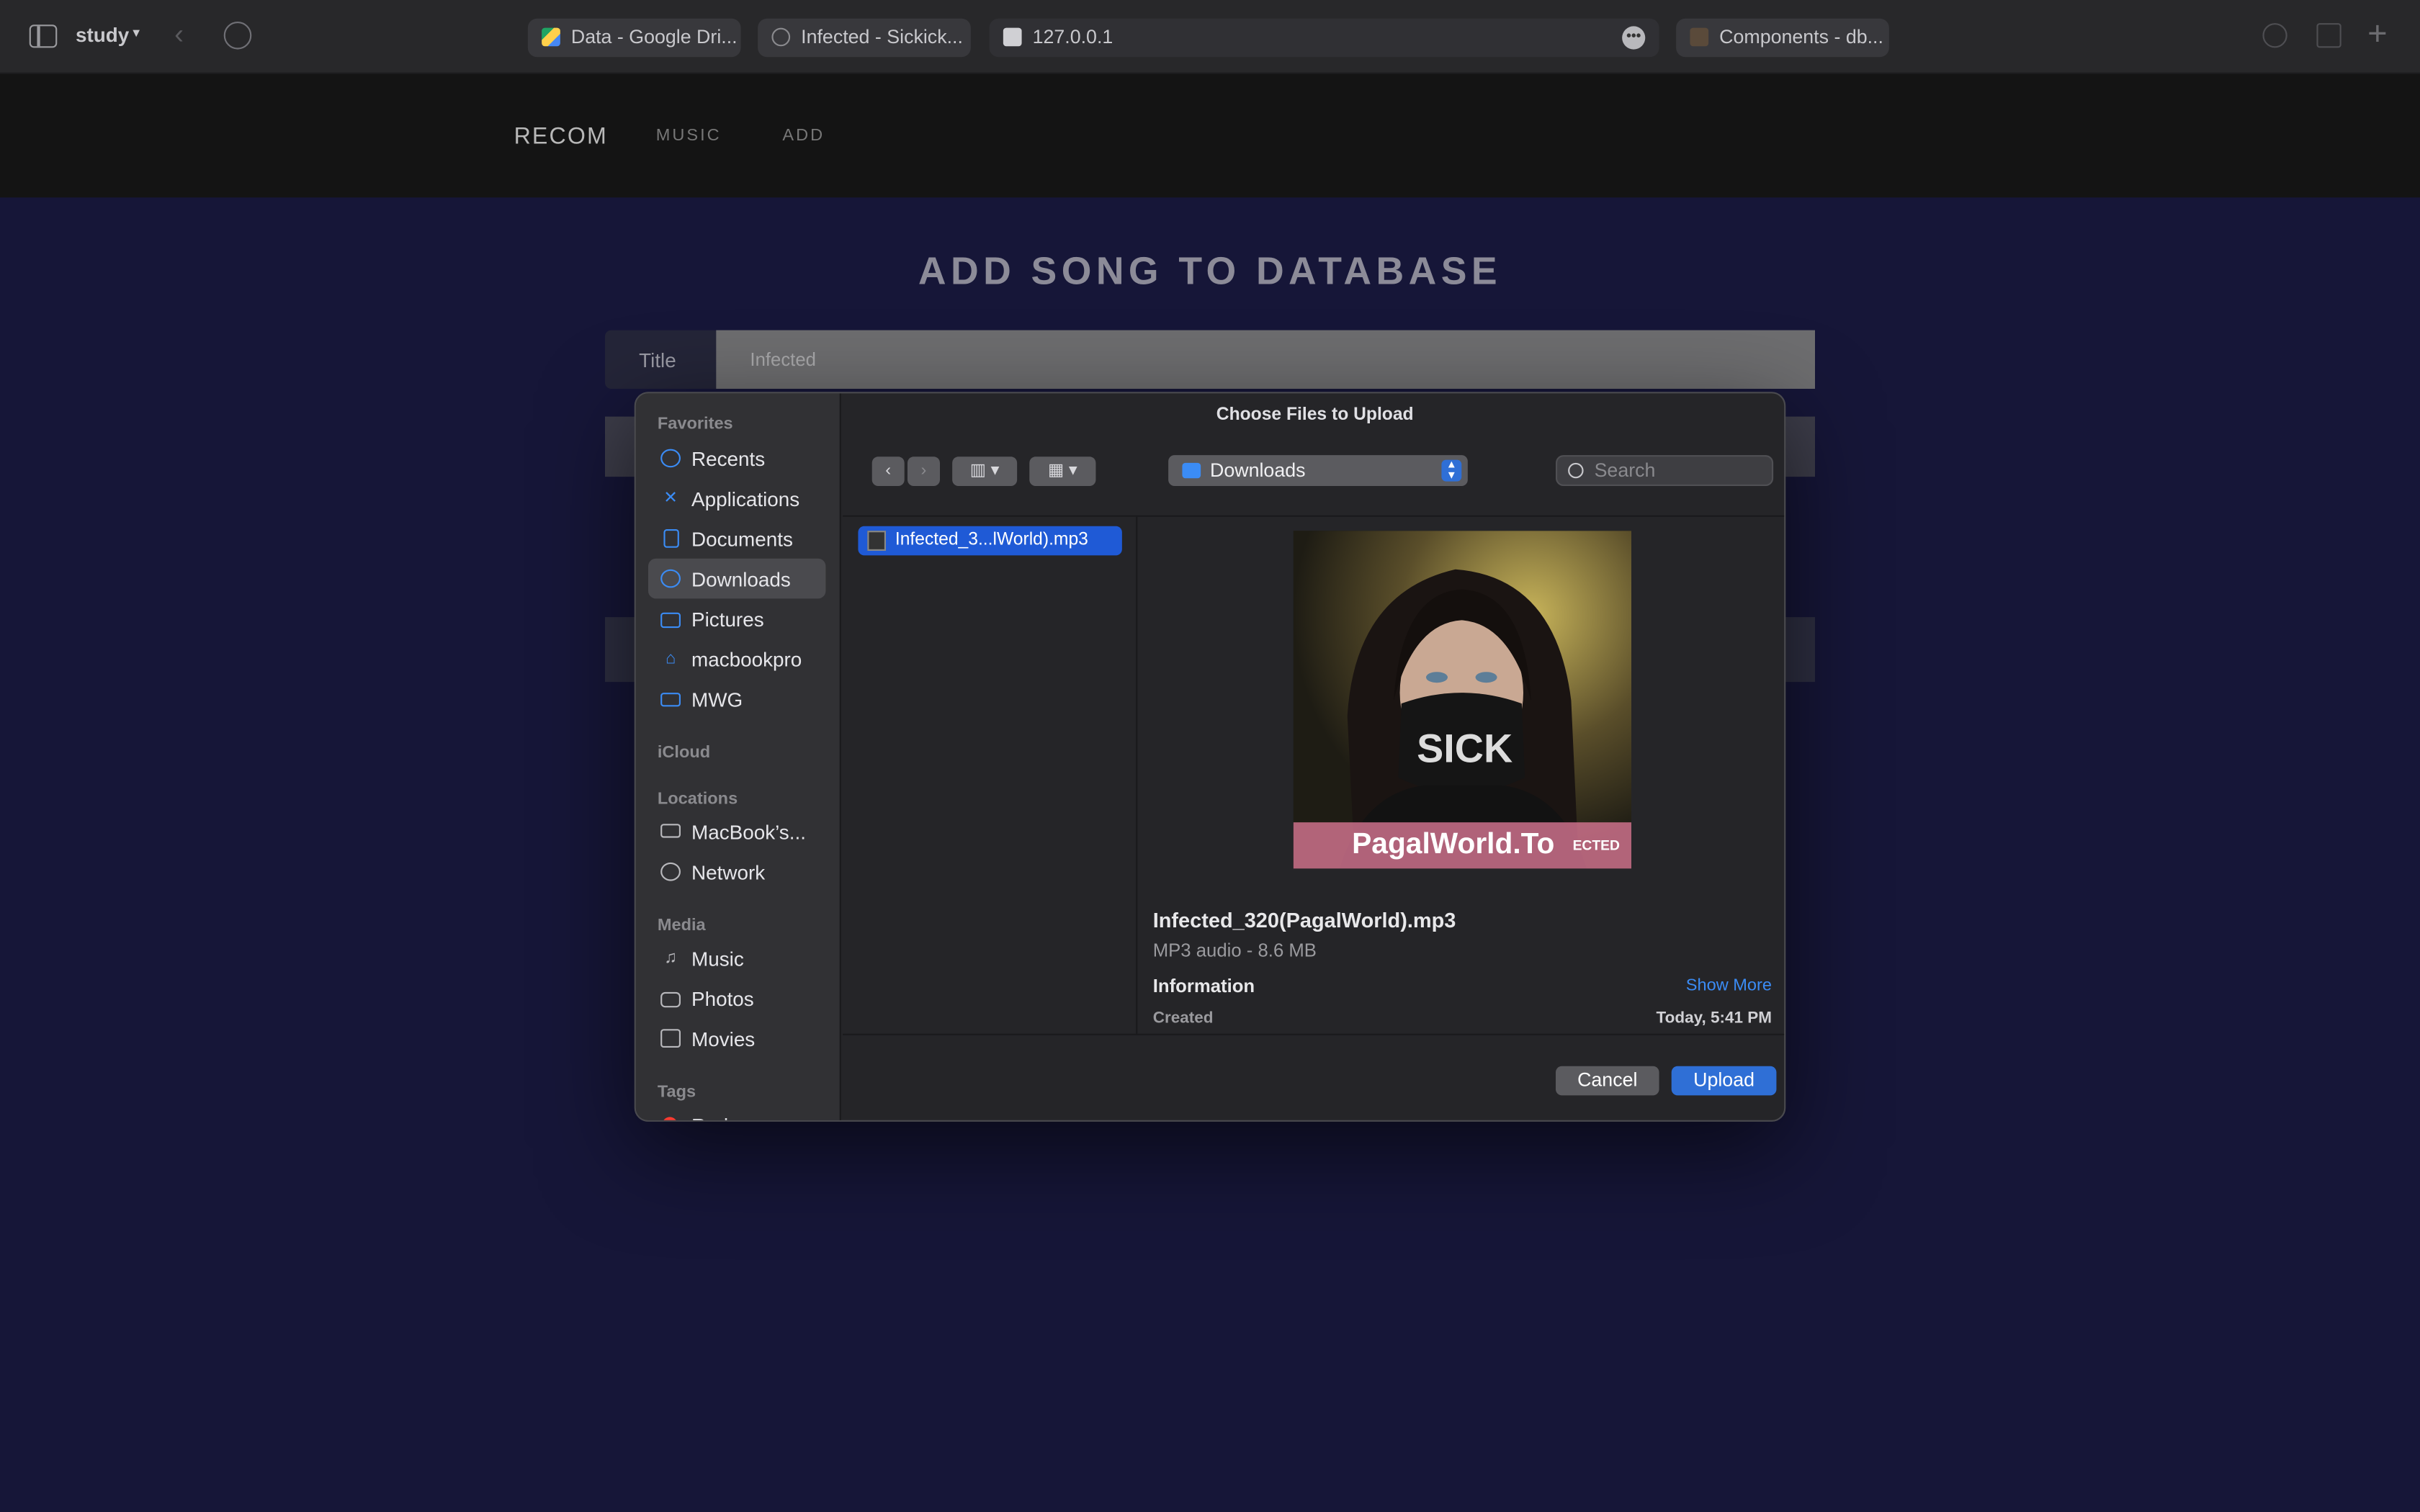 This screenshot has width=2420, height=1512. I want to click on nav-link-add: ADD, so click(803, 136).